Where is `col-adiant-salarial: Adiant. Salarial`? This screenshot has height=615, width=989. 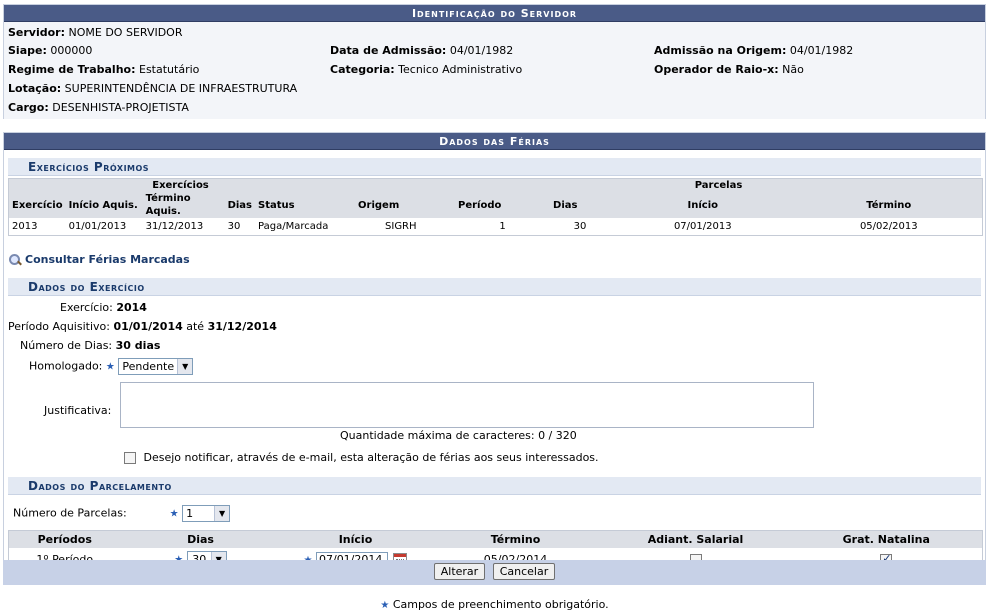
col-adiant-salarial: Adiant. Salarial is located at coordinates (695, 539).